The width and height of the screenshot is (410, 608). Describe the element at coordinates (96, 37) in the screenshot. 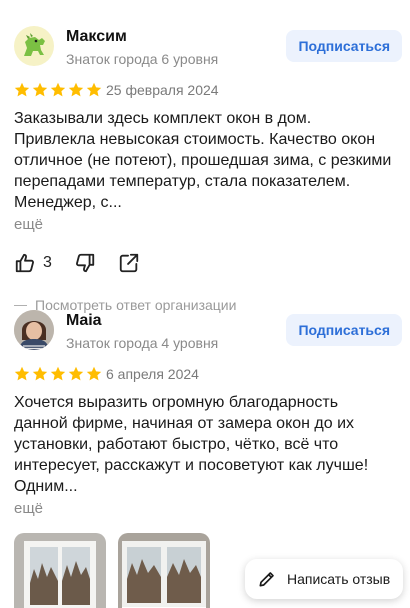

I see `author-name: Максим` at that location.